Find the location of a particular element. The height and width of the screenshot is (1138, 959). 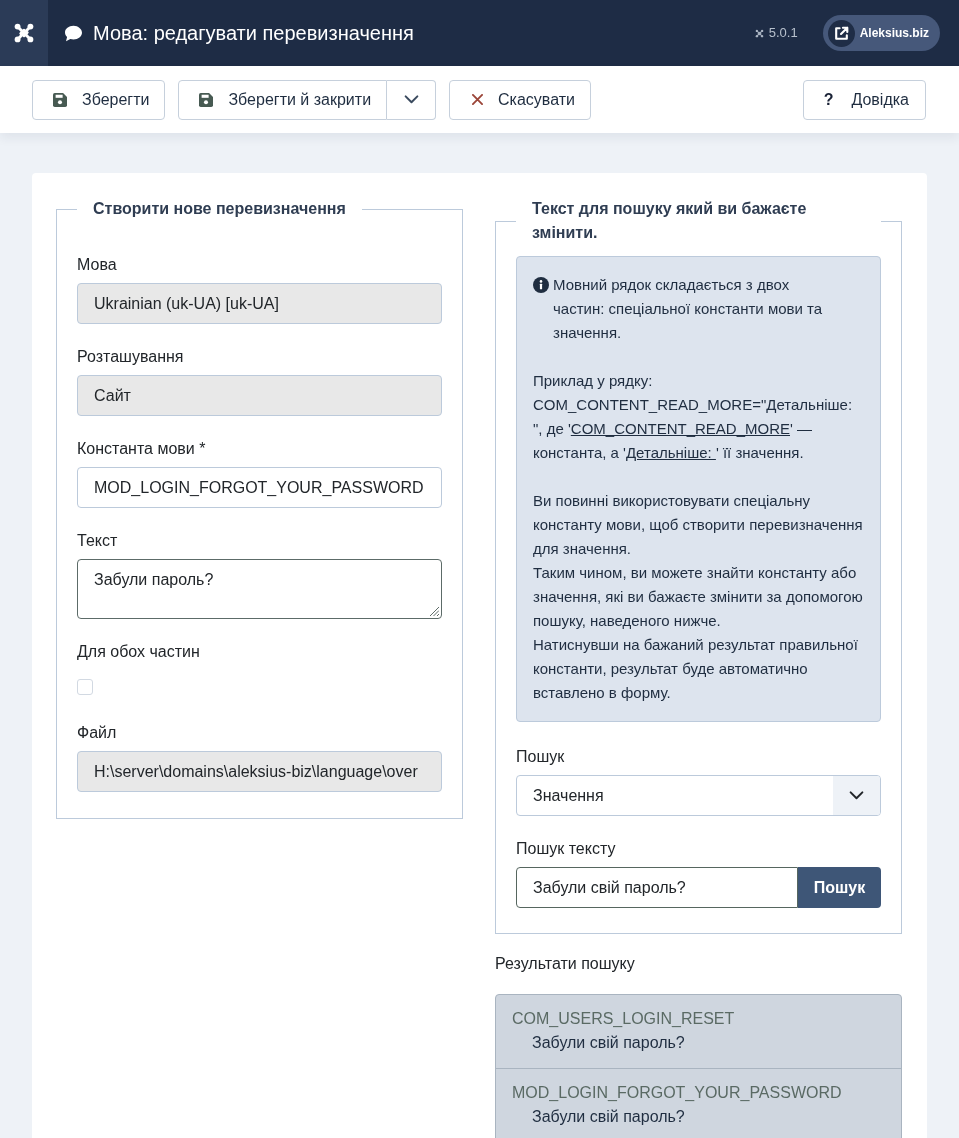

info-text: Мовний рядок складається з двох частин: спеціальної константи мови та значення. is located at coordinates (688, 309).